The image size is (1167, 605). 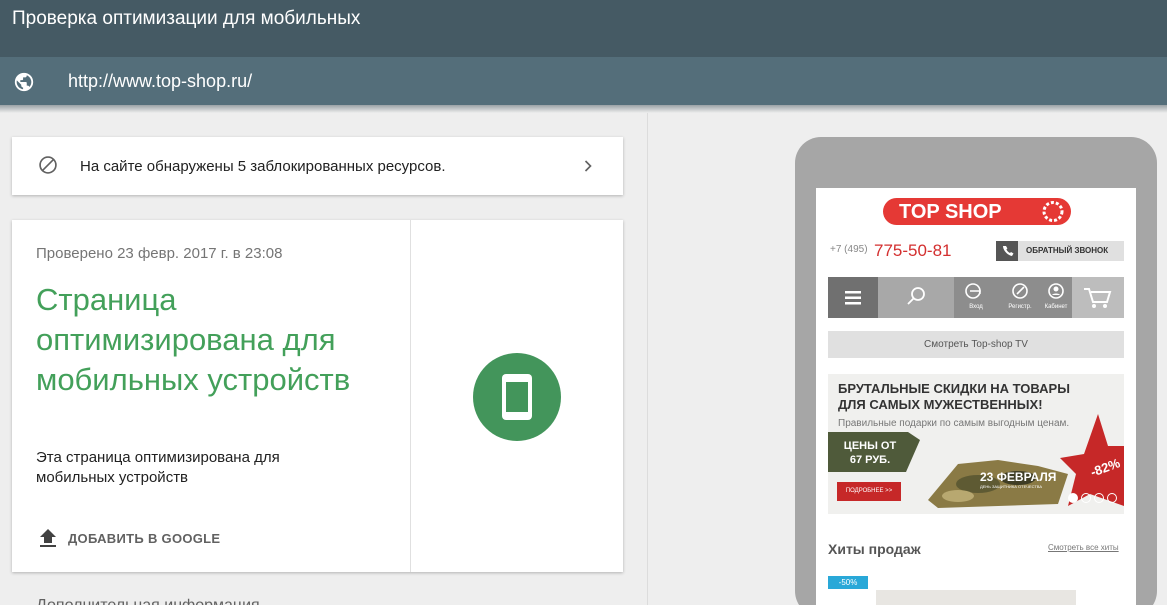 I want to click on callback-button: ОБРАТНЫЙ ЗВОНОК, so click(x=1060, y=251).